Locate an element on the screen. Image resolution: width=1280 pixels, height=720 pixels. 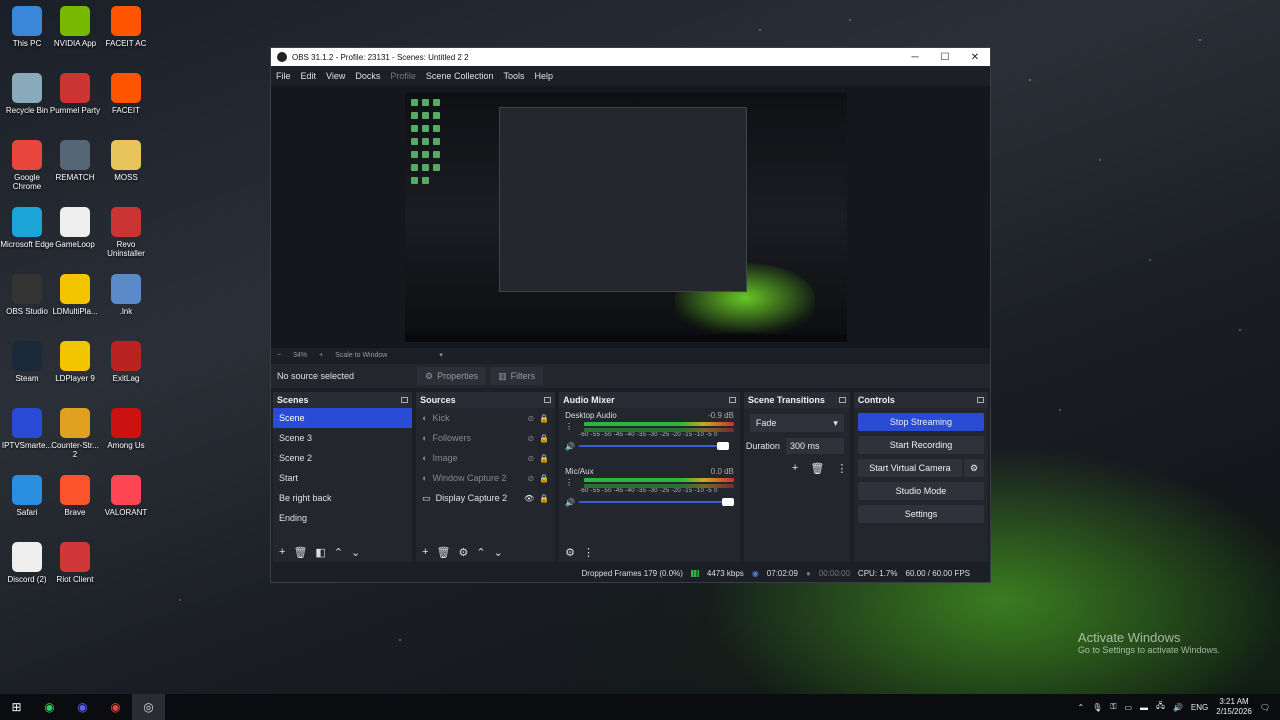
menu-help: Help is located at coordinates (543, 76).